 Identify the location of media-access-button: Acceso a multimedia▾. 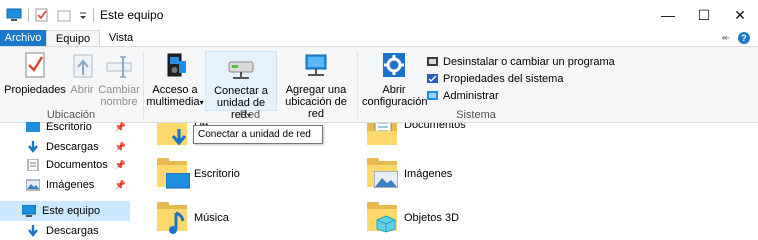
(175, 80).